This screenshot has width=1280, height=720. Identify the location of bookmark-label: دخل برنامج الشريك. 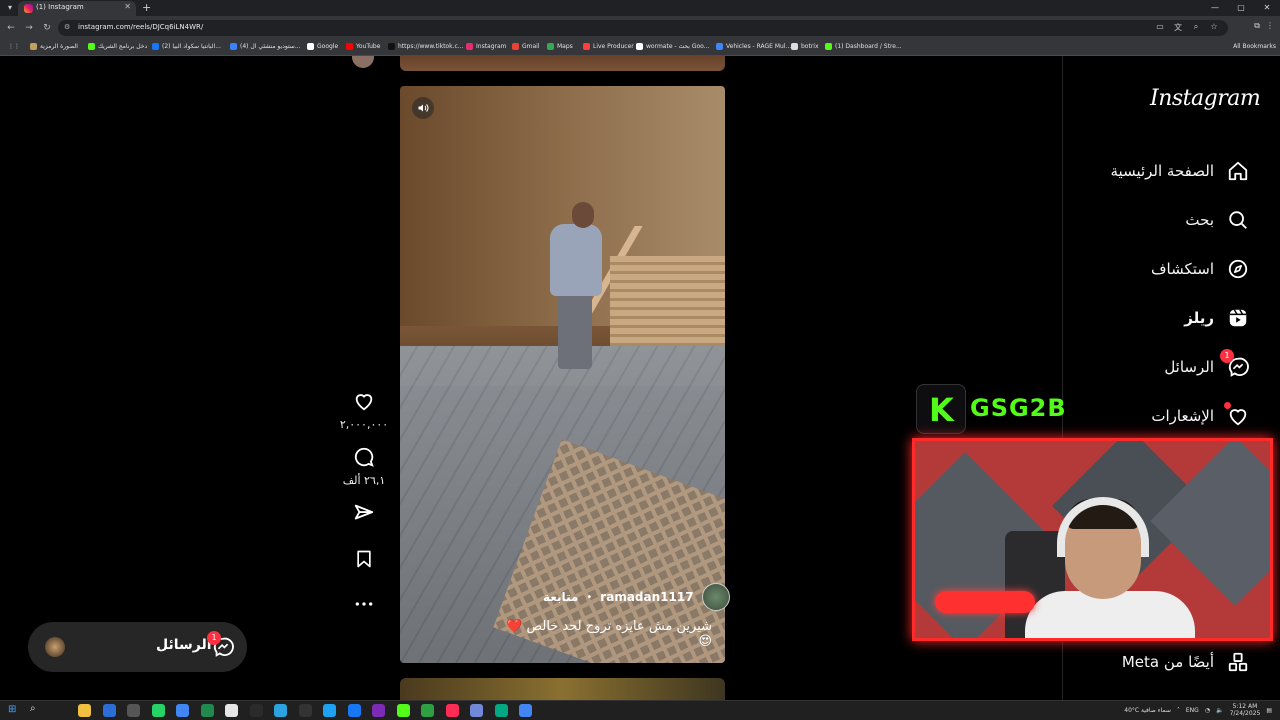
(123, 46).